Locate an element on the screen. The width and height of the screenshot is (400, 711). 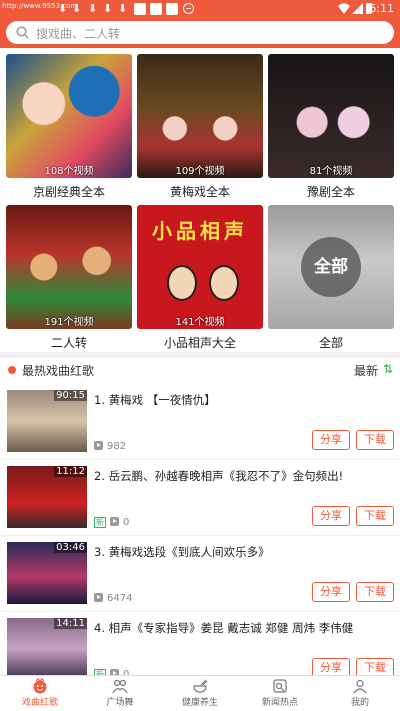
video-count: 191个视频 is located at coordinates (69, 322).